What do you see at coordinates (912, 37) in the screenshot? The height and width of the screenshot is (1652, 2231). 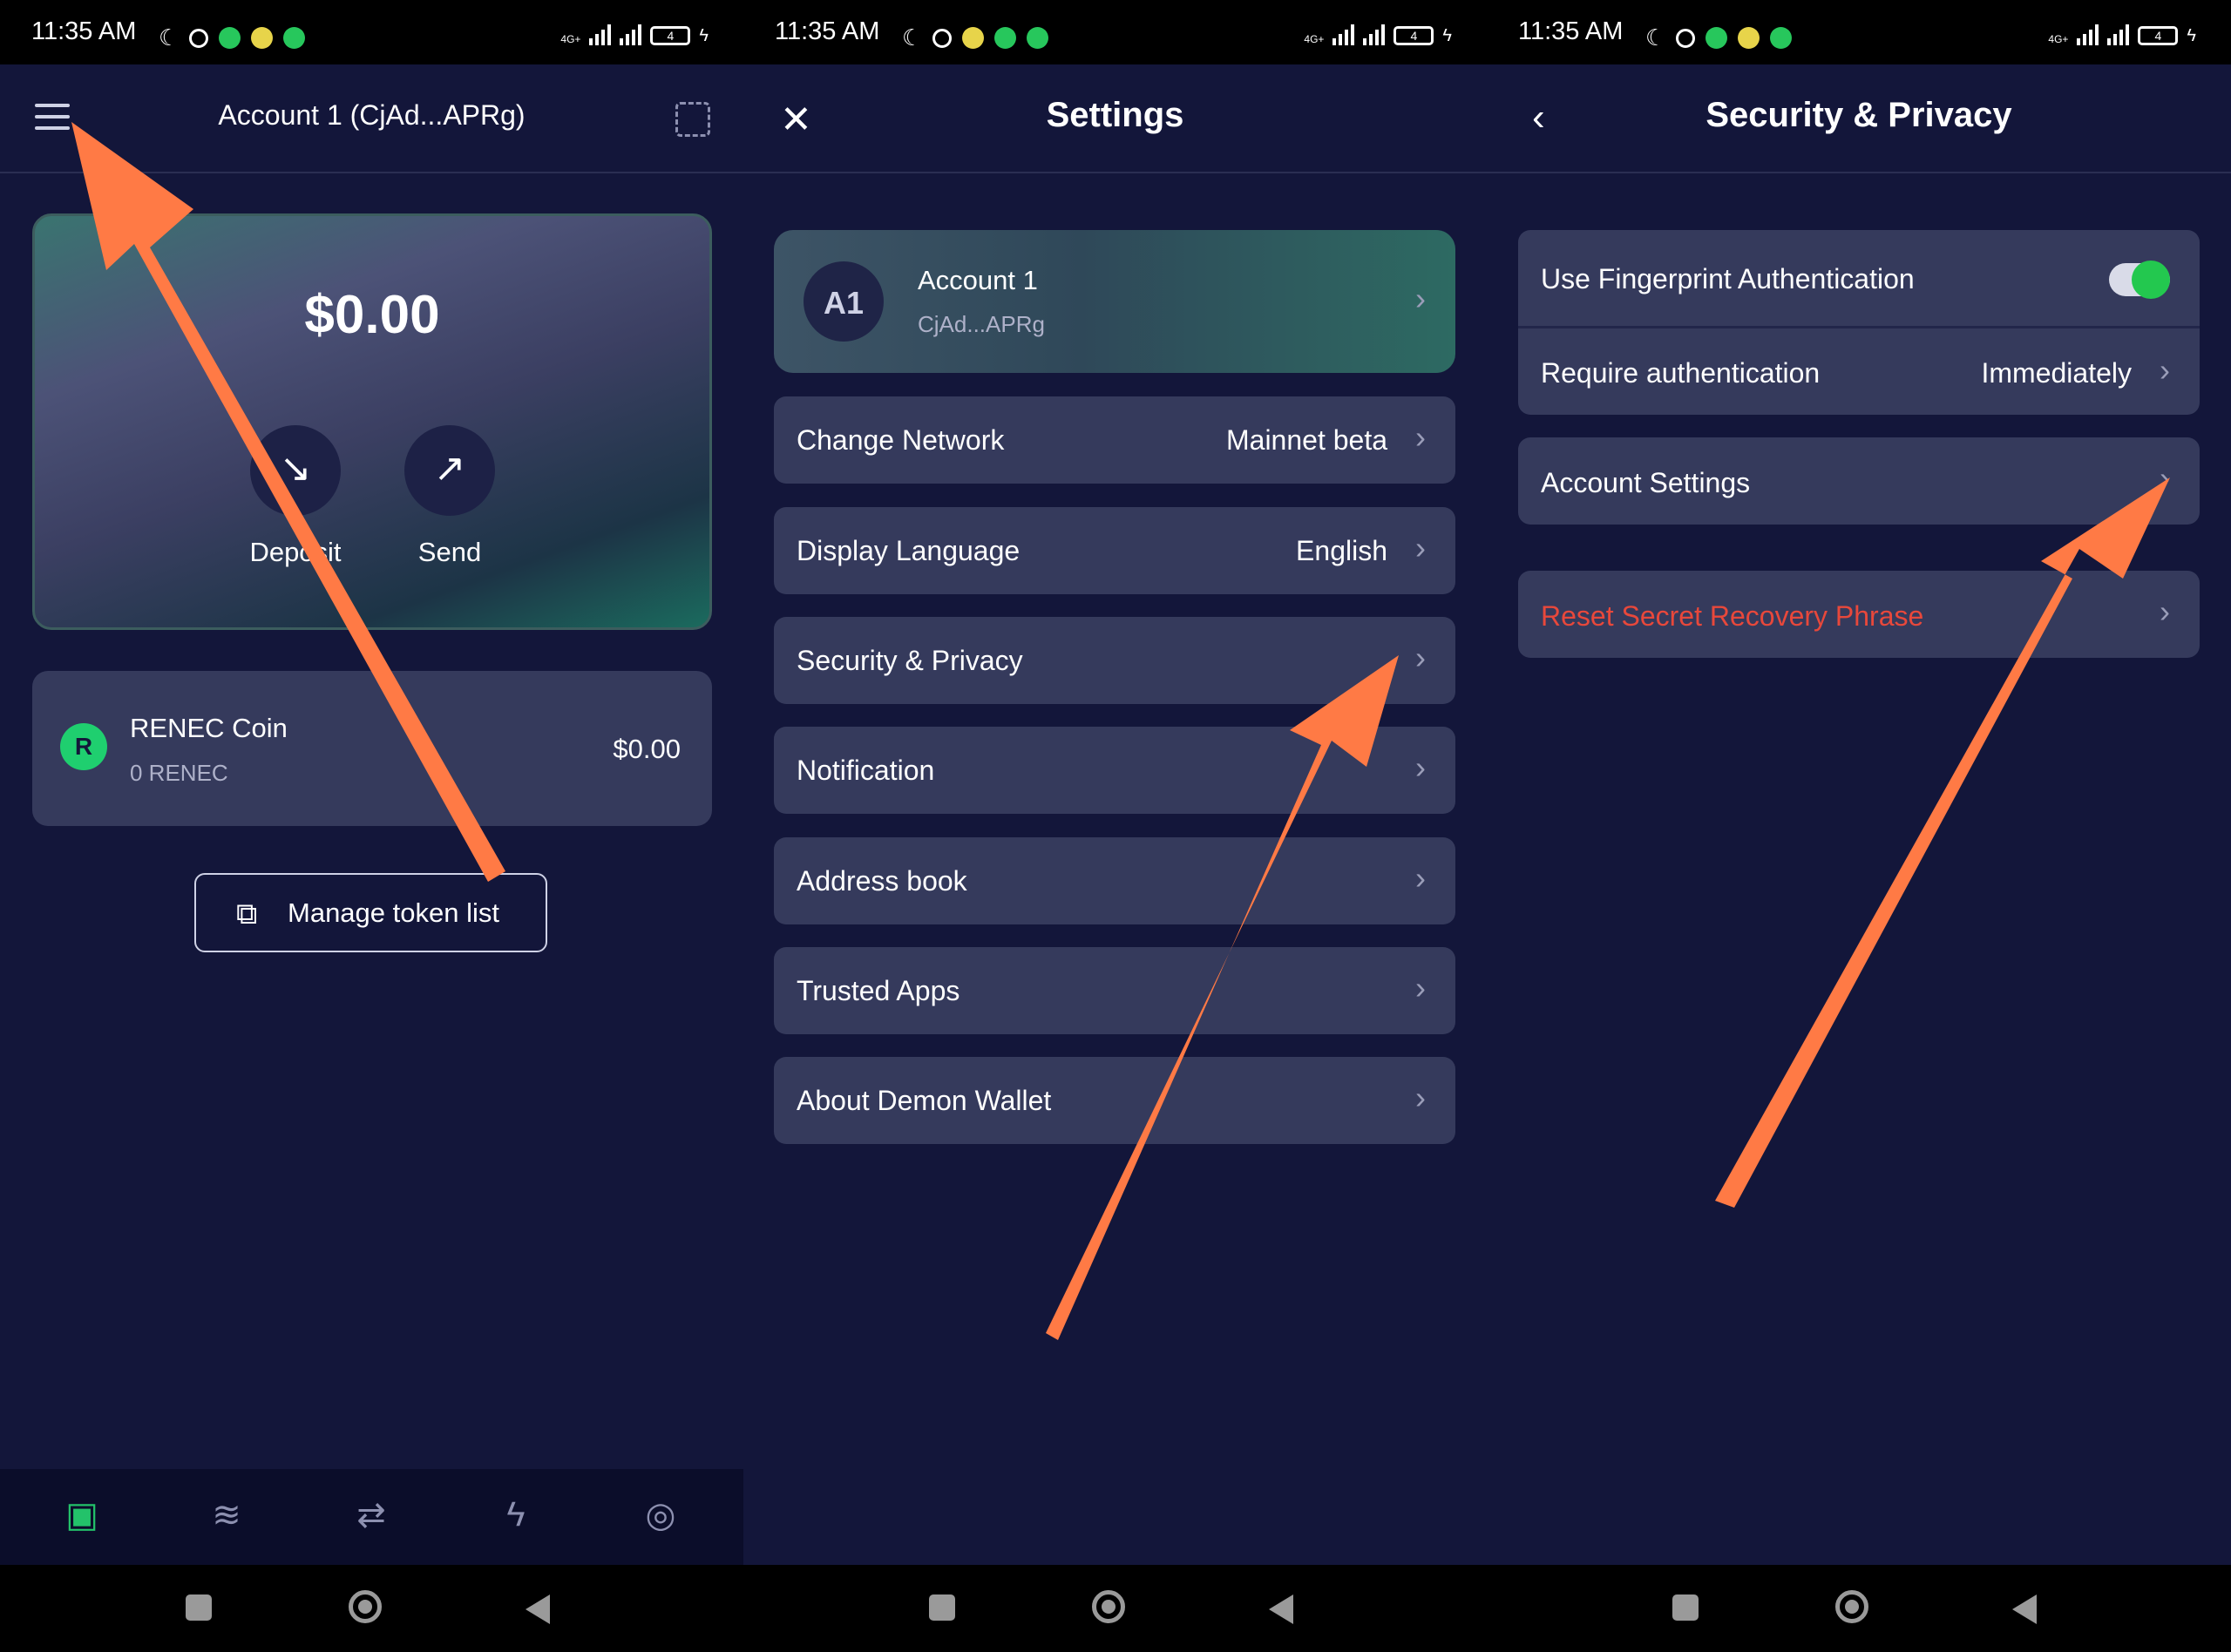 I see `moon-icon: ☾` at bounding box center [912, 37].